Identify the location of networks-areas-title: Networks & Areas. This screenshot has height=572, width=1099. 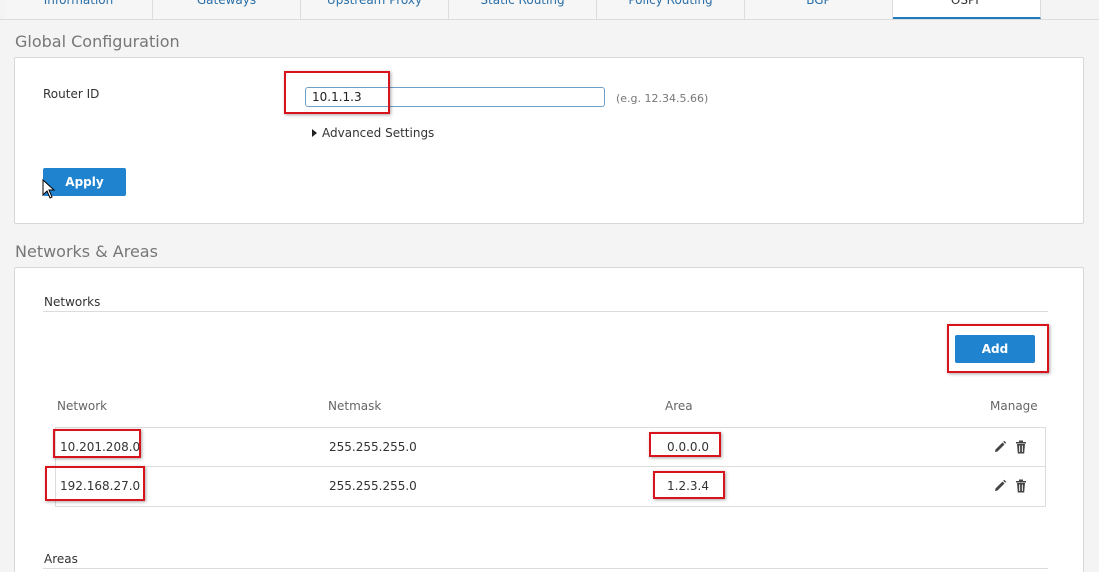
(86, 251).